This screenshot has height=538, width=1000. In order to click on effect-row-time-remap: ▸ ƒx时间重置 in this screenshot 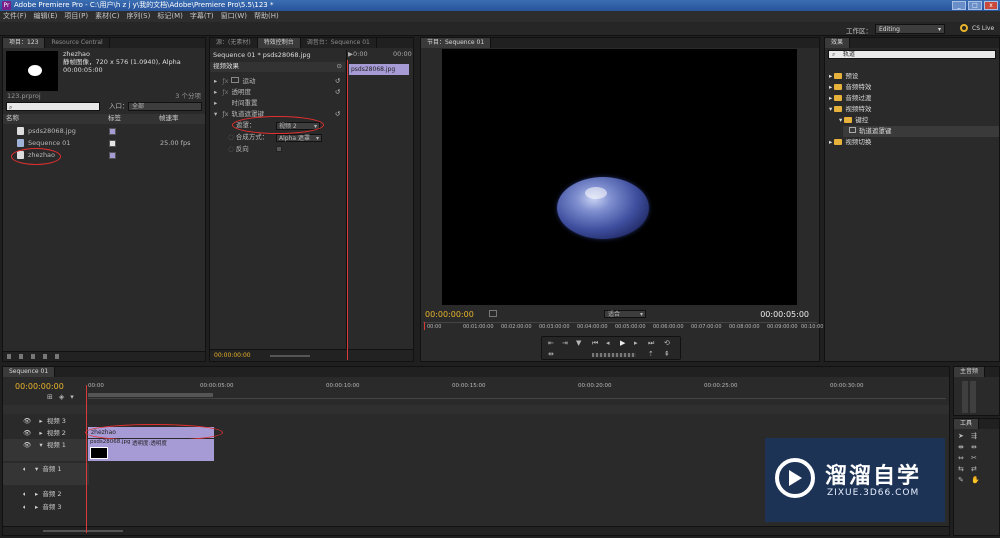, I will do `click(235, 103)`.